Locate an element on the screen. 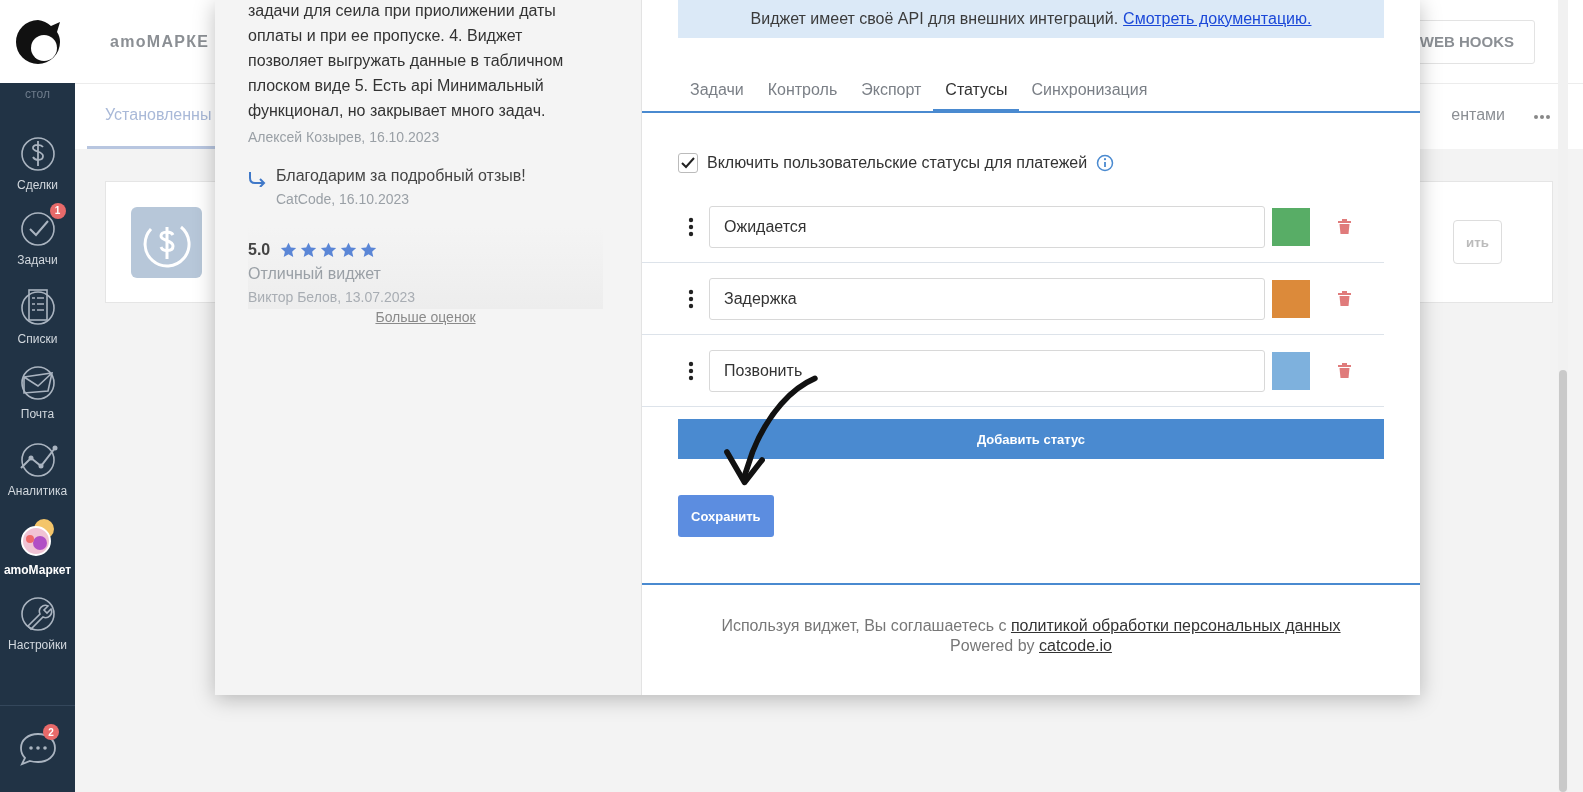 The width and height of the screenshot is (1583, 792). rating-score: 5.0 is located at coordinates (259, 250).